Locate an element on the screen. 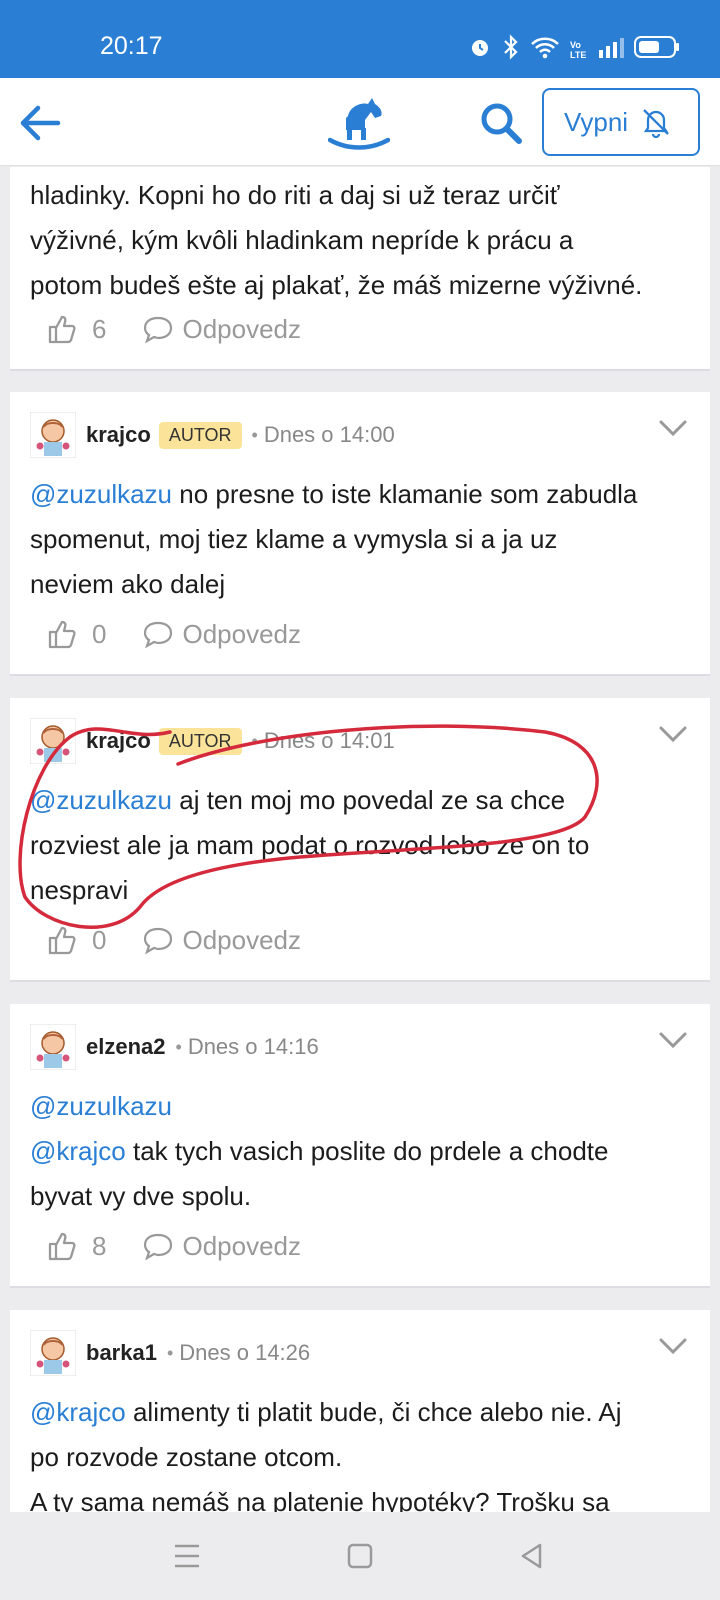 The height and width of the screenshot is (1600, 720). rocking-horse-logo-icon is located at coordinates (359, 122).